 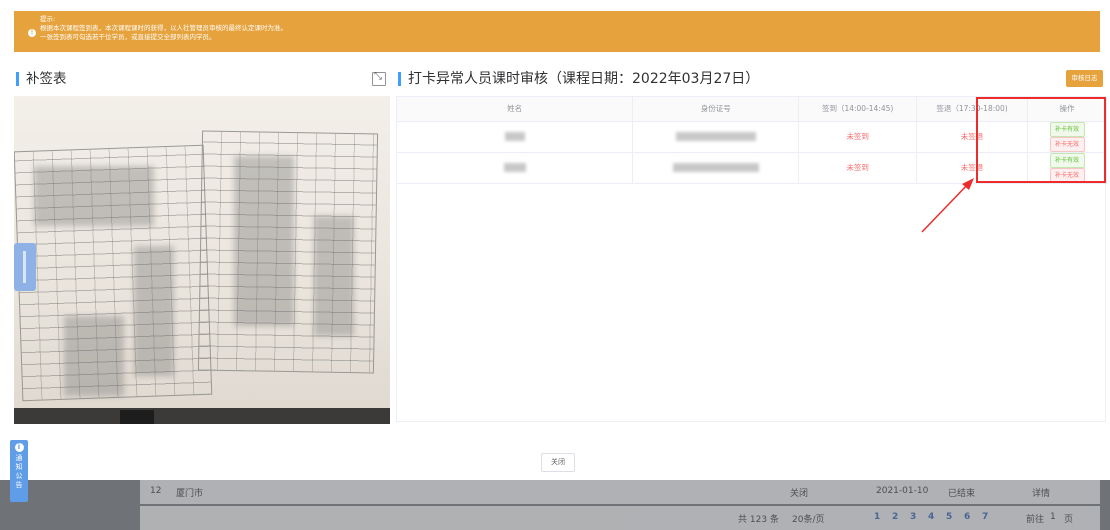 What do you see at coordinates (913, 517) in the screenshot?
I see `pager-page-3: 3` at bounding box center [913, 517].